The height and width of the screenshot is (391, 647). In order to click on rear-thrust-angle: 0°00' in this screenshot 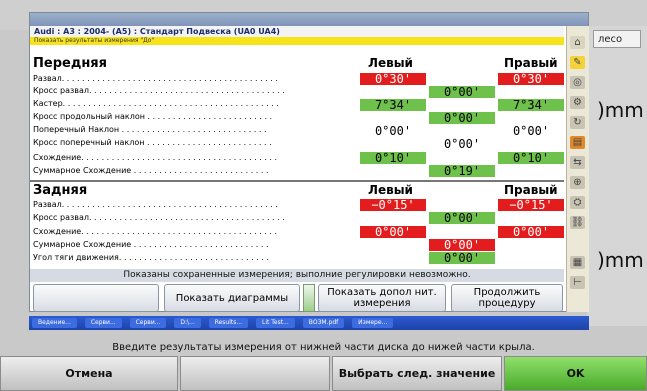, I will do `click(462, 258)`.